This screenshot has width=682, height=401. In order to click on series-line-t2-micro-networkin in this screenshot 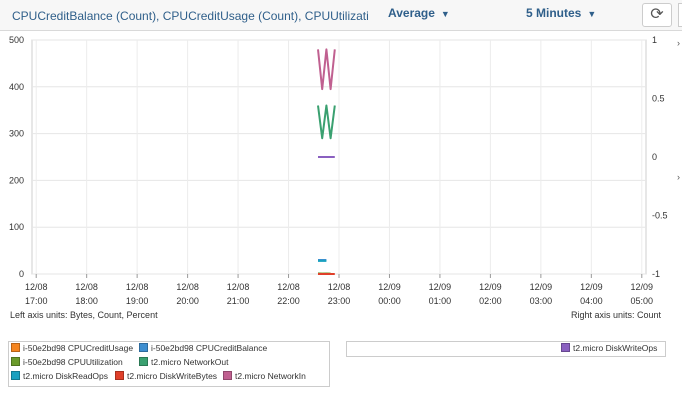, I will do `click(326, 69)`.